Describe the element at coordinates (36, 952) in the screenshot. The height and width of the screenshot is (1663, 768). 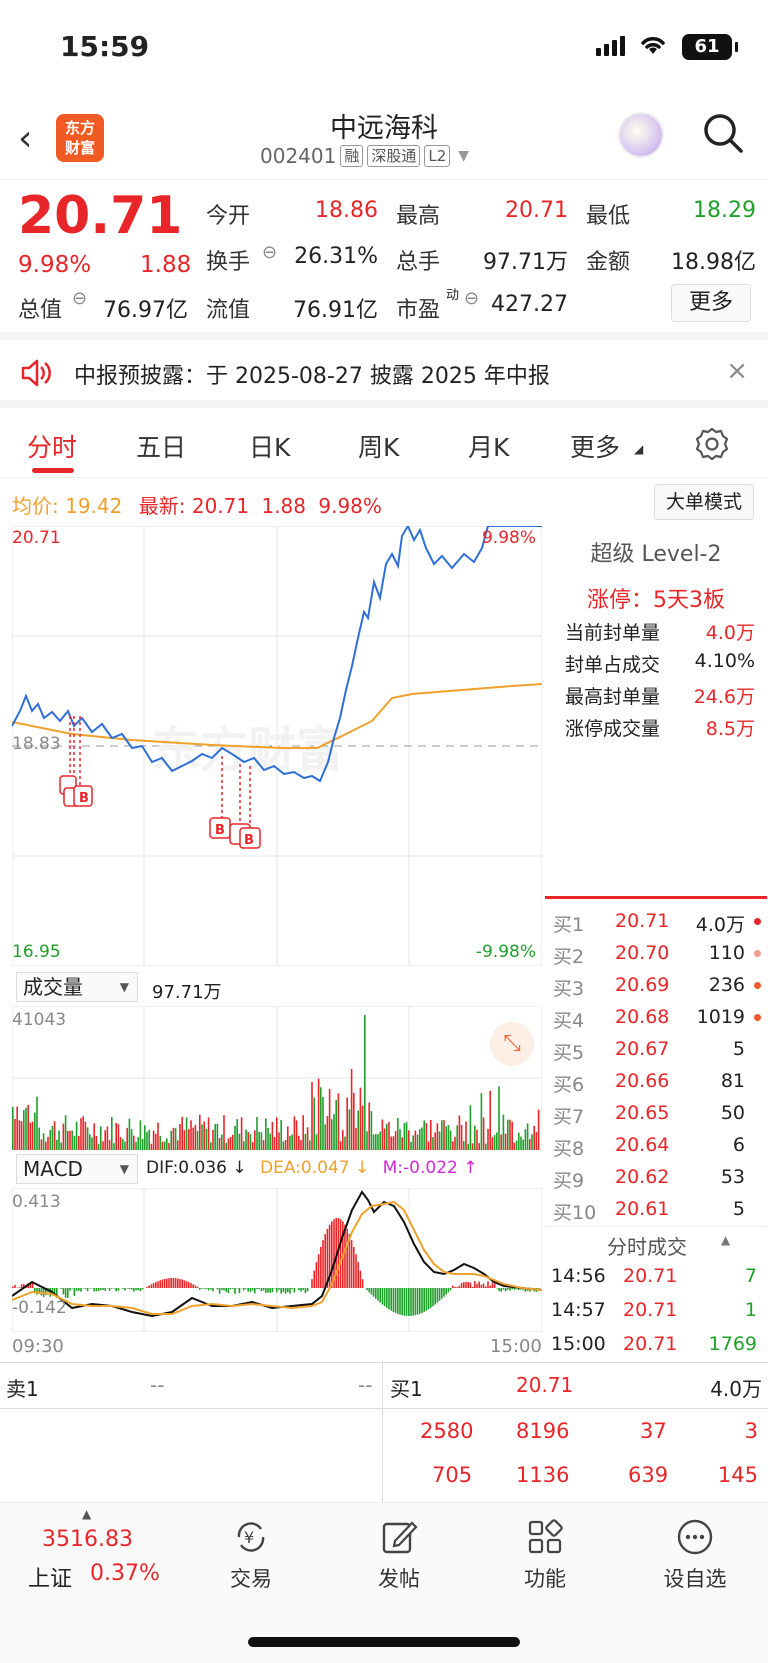
I see `chart-low-price: 16.95` at that location.